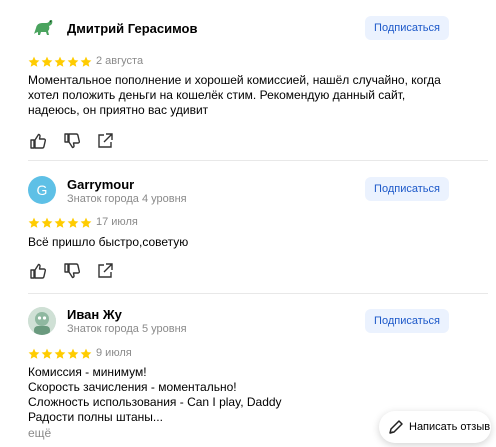 This screenshot has height=447, width=496. I want to click on author-name: Иван Жу, so click(94, 314).